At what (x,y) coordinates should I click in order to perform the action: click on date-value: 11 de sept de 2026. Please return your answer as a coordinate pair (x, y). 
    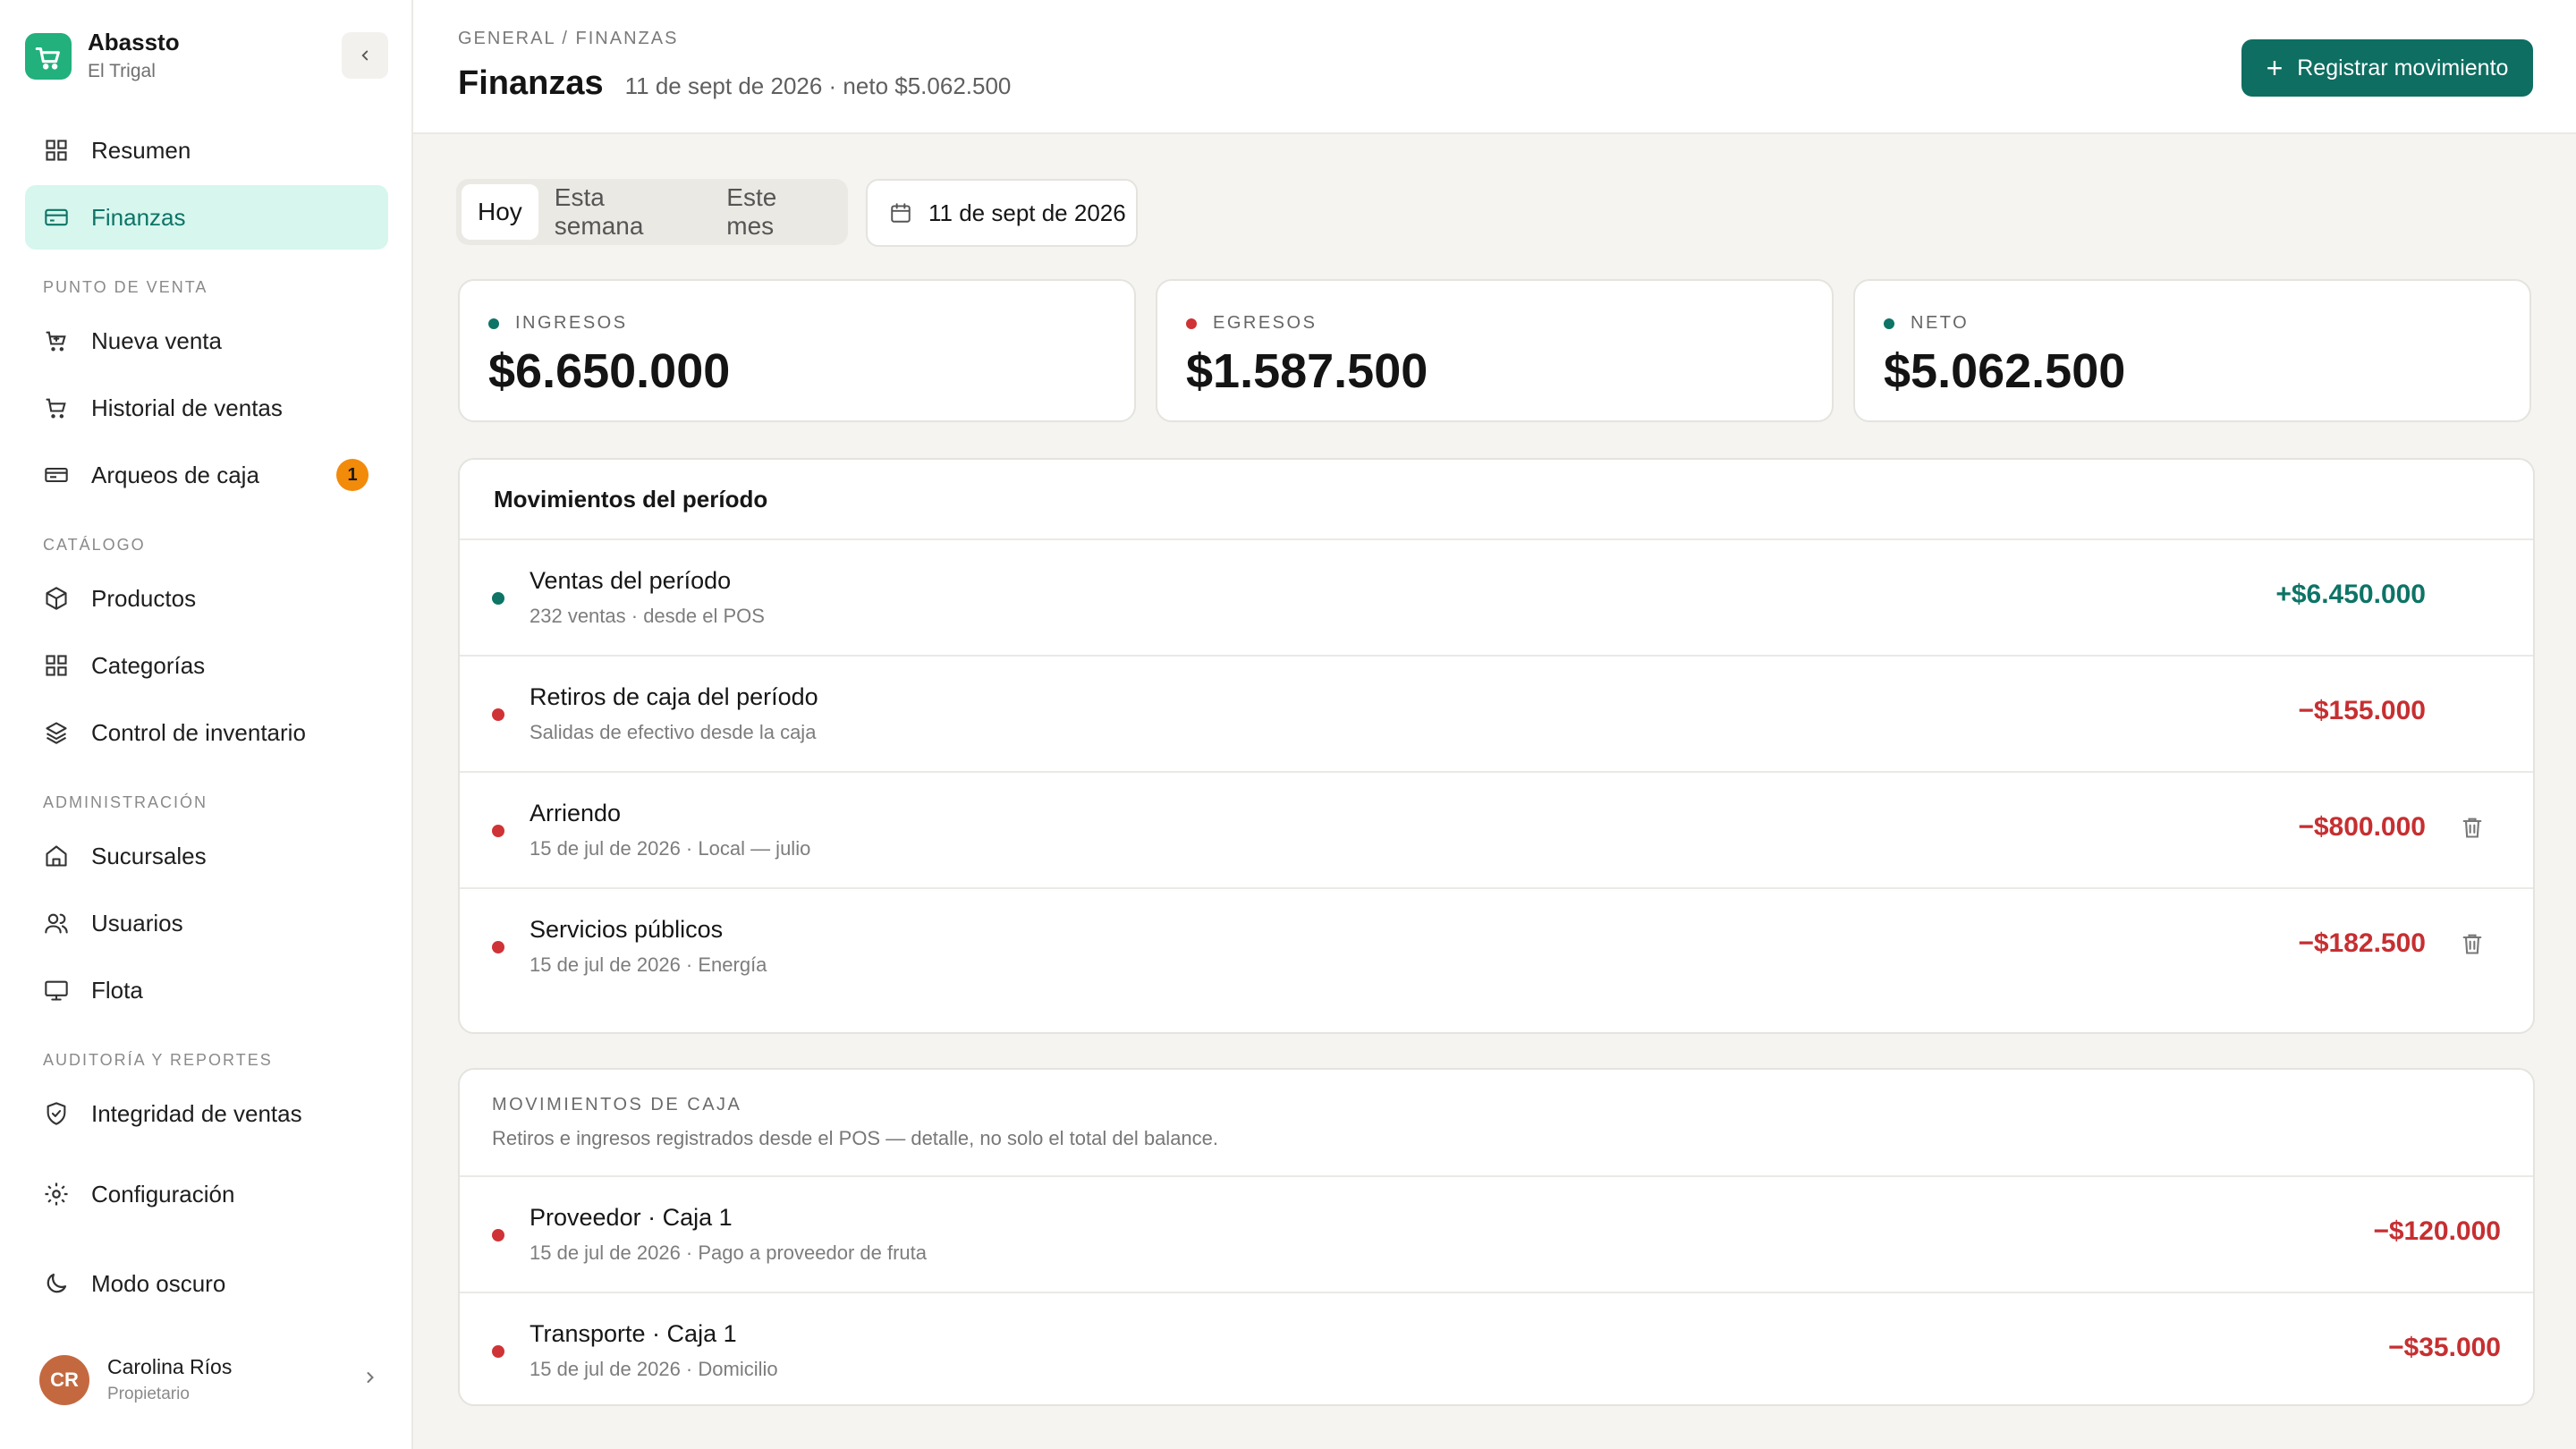
    Looking at the image, I should click on (1027, 212).